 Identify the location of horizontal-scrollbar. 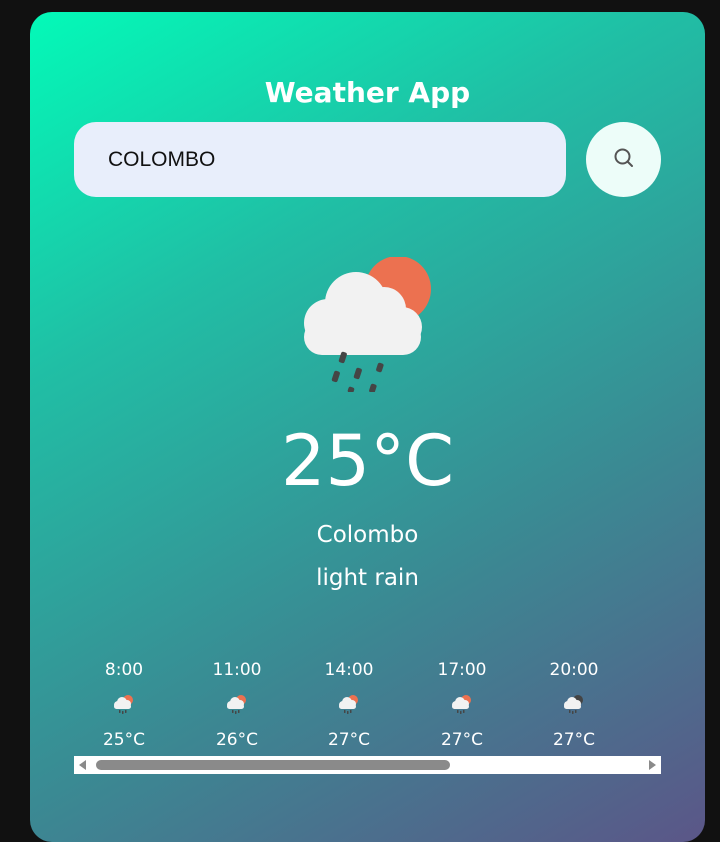
(367, 765).